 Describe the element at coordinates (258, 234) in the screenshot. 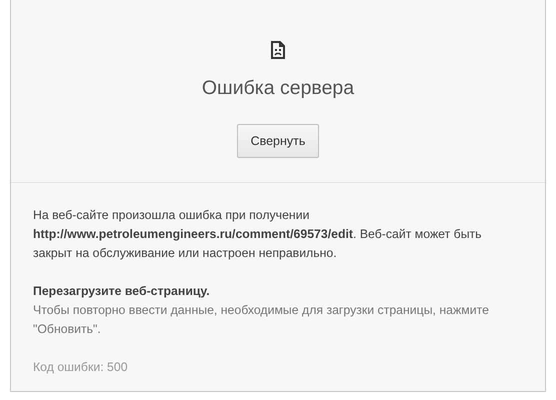

I see `error-message: На веб-сайте произошла ошибка при получении http://www.petroleumengineers.ru/comment/69573/edit. Веб-сайт может быть закрыт на обслуживание или настроен неправильно.` at that location.